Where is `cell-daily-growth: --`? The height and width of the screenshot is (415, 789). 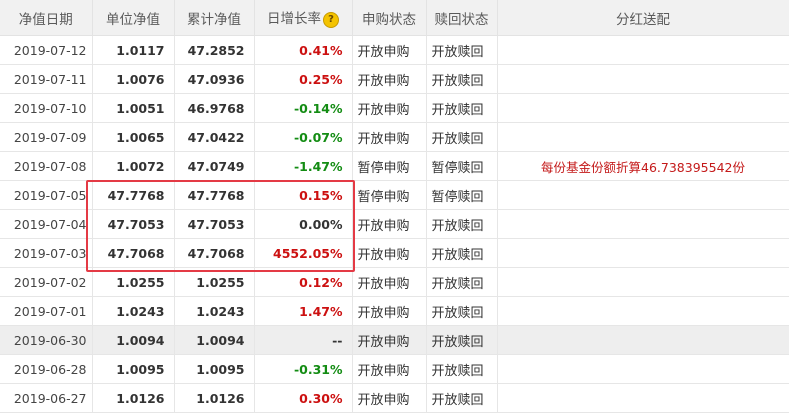 cell-daily-growth: -- is located at coordinates (303, 340).